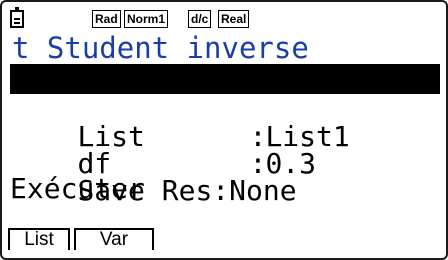  What do you see at coordinates (39, 239) in the screenshot?
I see `f1-list-button: List` at bounding box center [39, 239].